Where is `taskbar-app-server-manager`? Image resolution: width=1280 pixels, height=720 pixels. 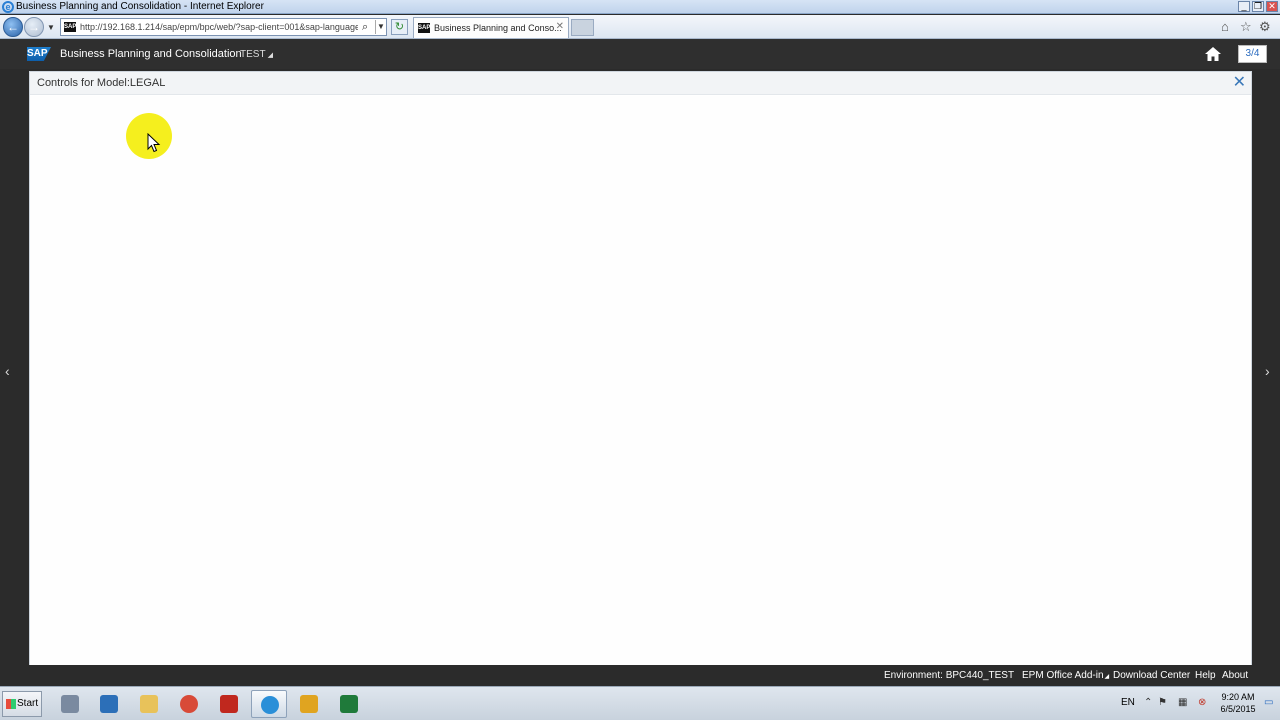 taskbar-app-server-manager is located at coordinates (70, 704).